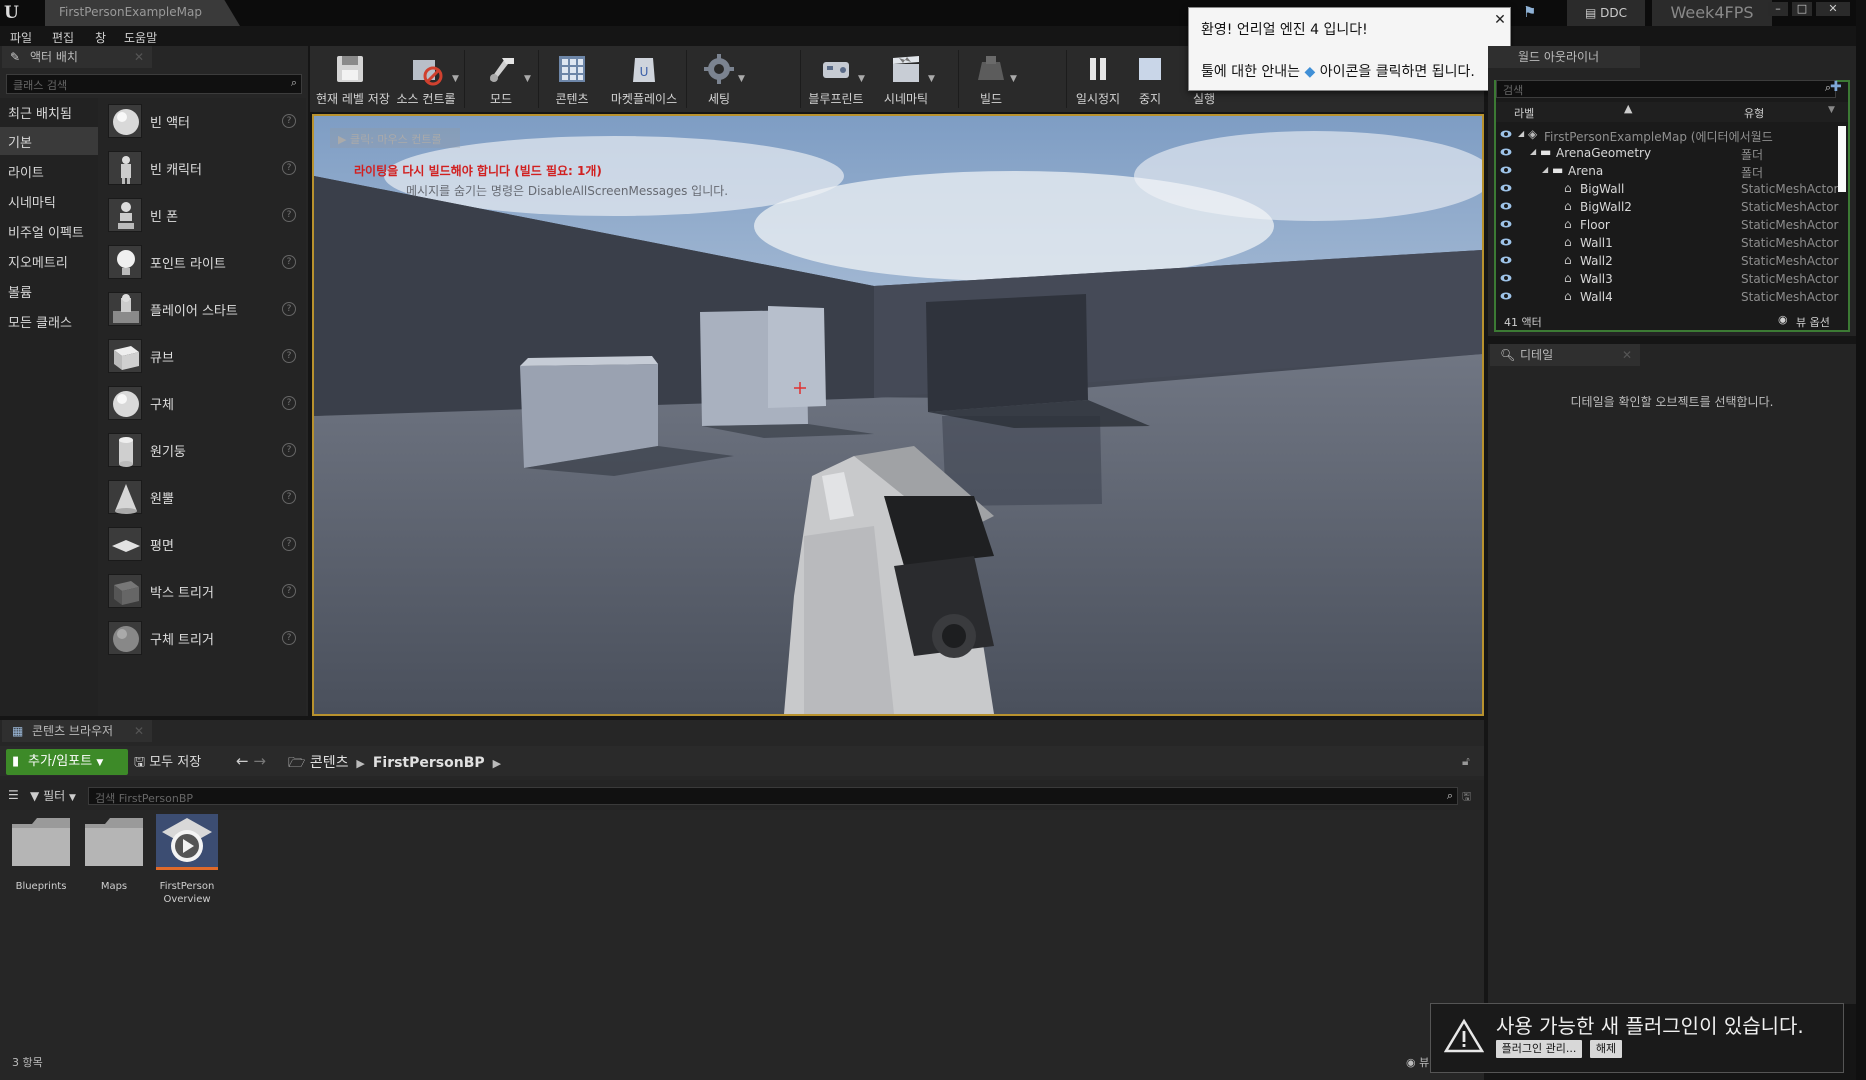  Describe the element at coordinates (1667, 261) in the screenshot. I see `outliner-row: ⌂ Wall2 StaticMeshActor` at that location.